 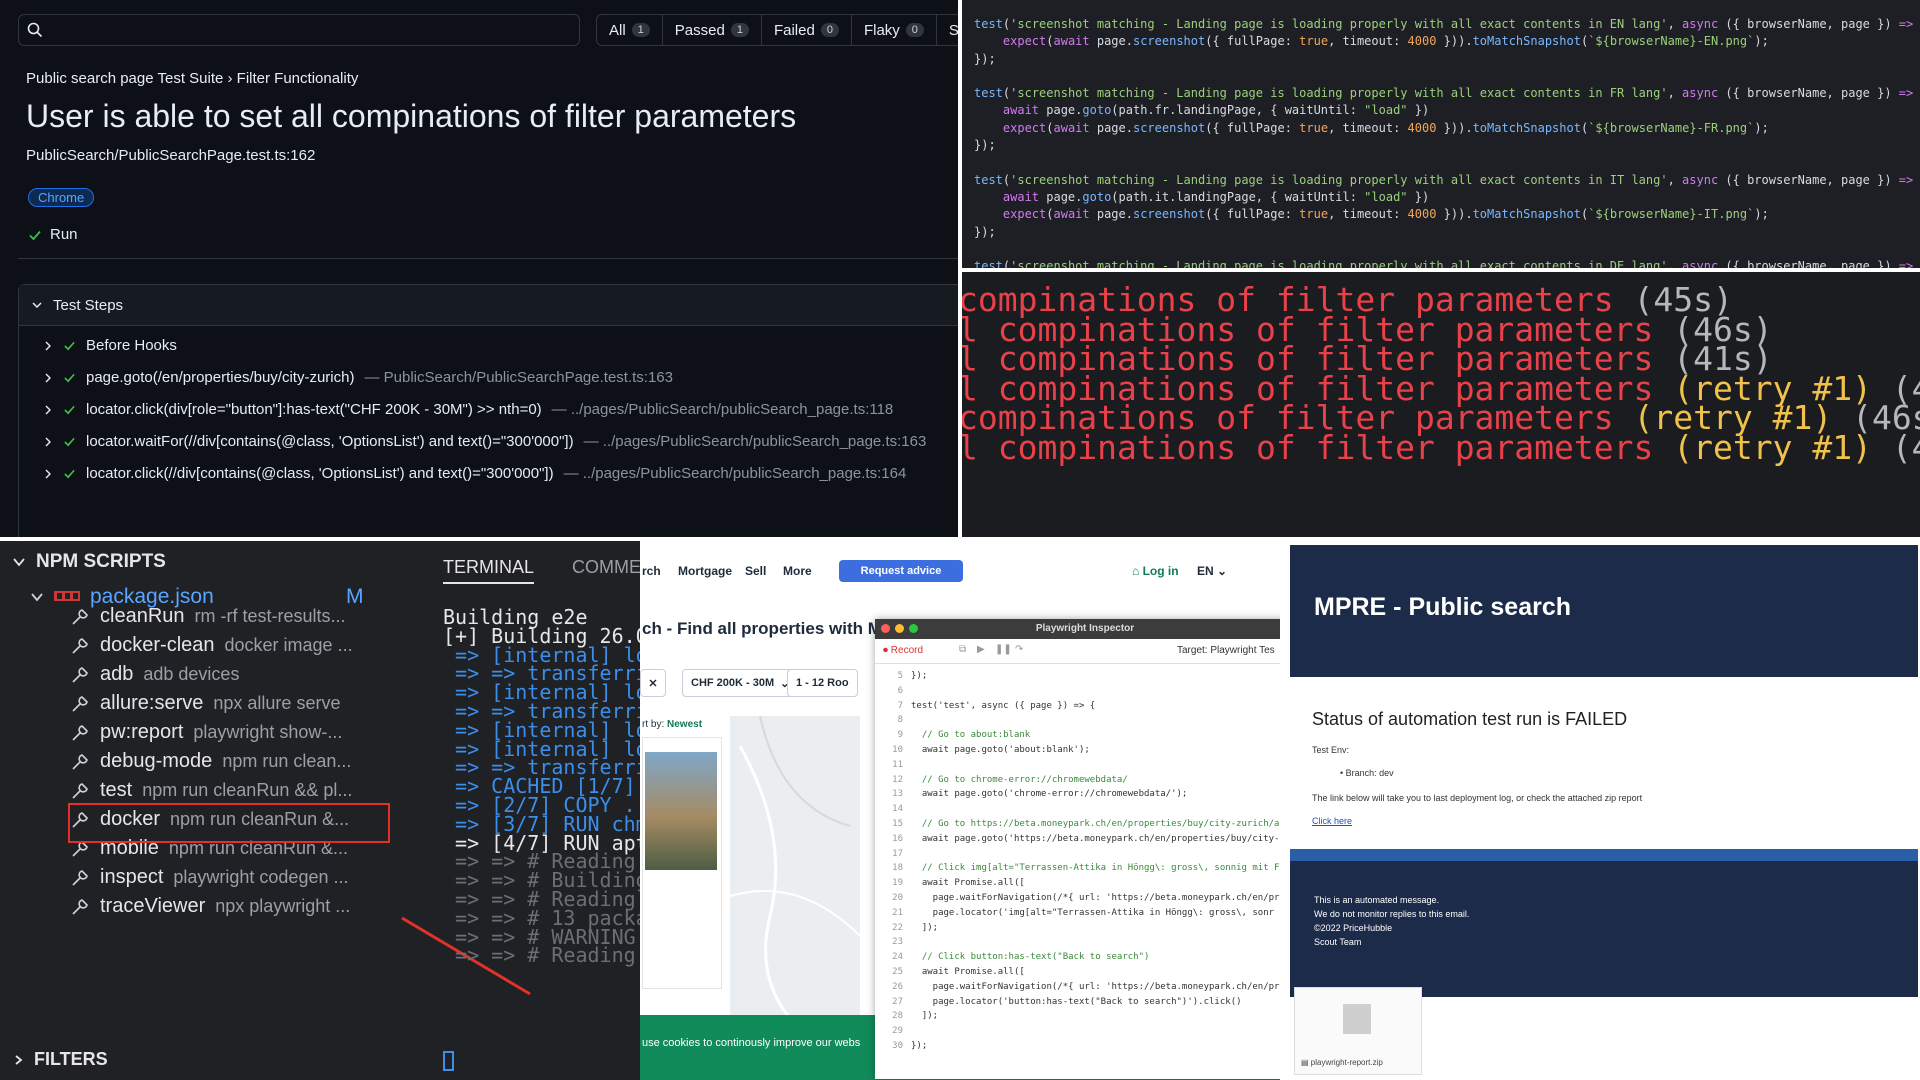 What do you see at coordinates (903, 650) in the screenshot?
I see `record-button: ⏺ Record` at bounding box center [903, 650].